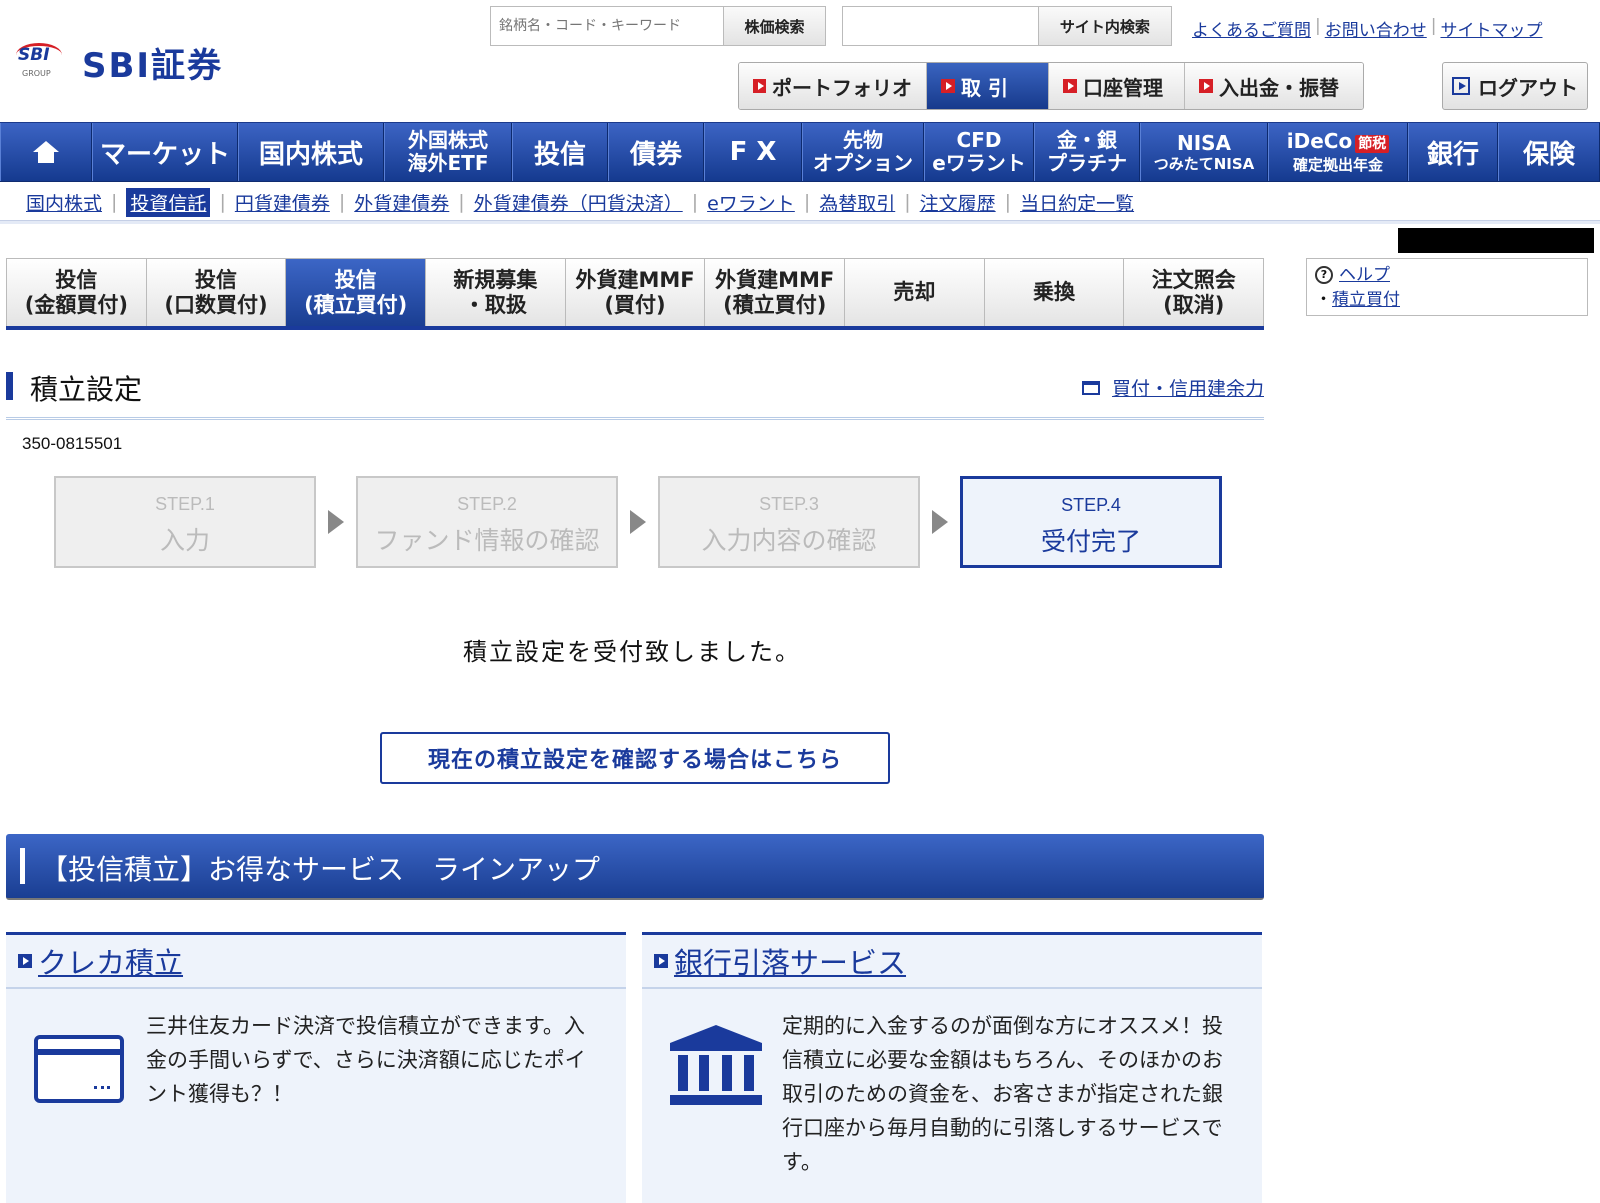 Image resolution: width=1600 pixels, height=1203 pixels. Describe the element at coordinates (1364, 275) in the screenshot. I see `help-link: ヘルプ` at that location.